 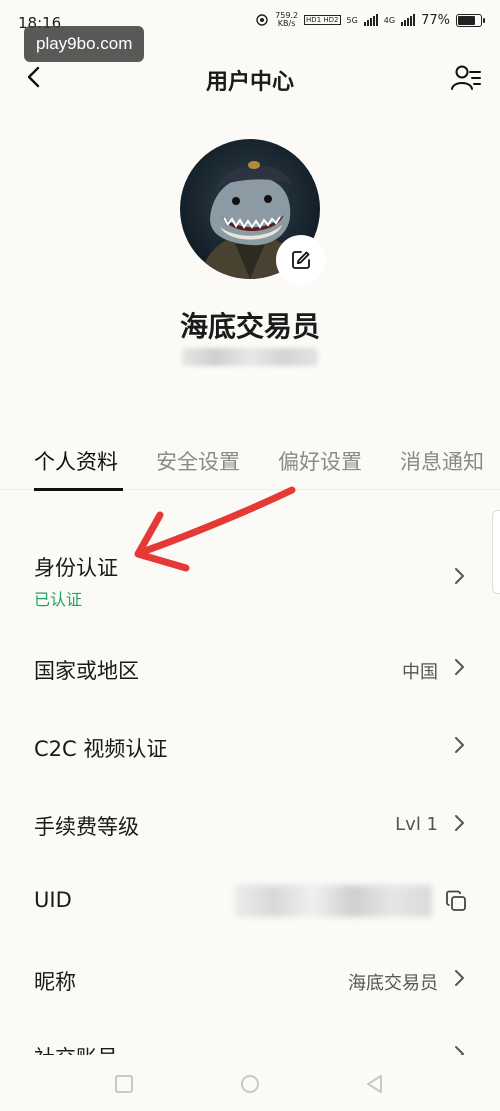 I want to click on battery-icon, so click(x=470, y=20).